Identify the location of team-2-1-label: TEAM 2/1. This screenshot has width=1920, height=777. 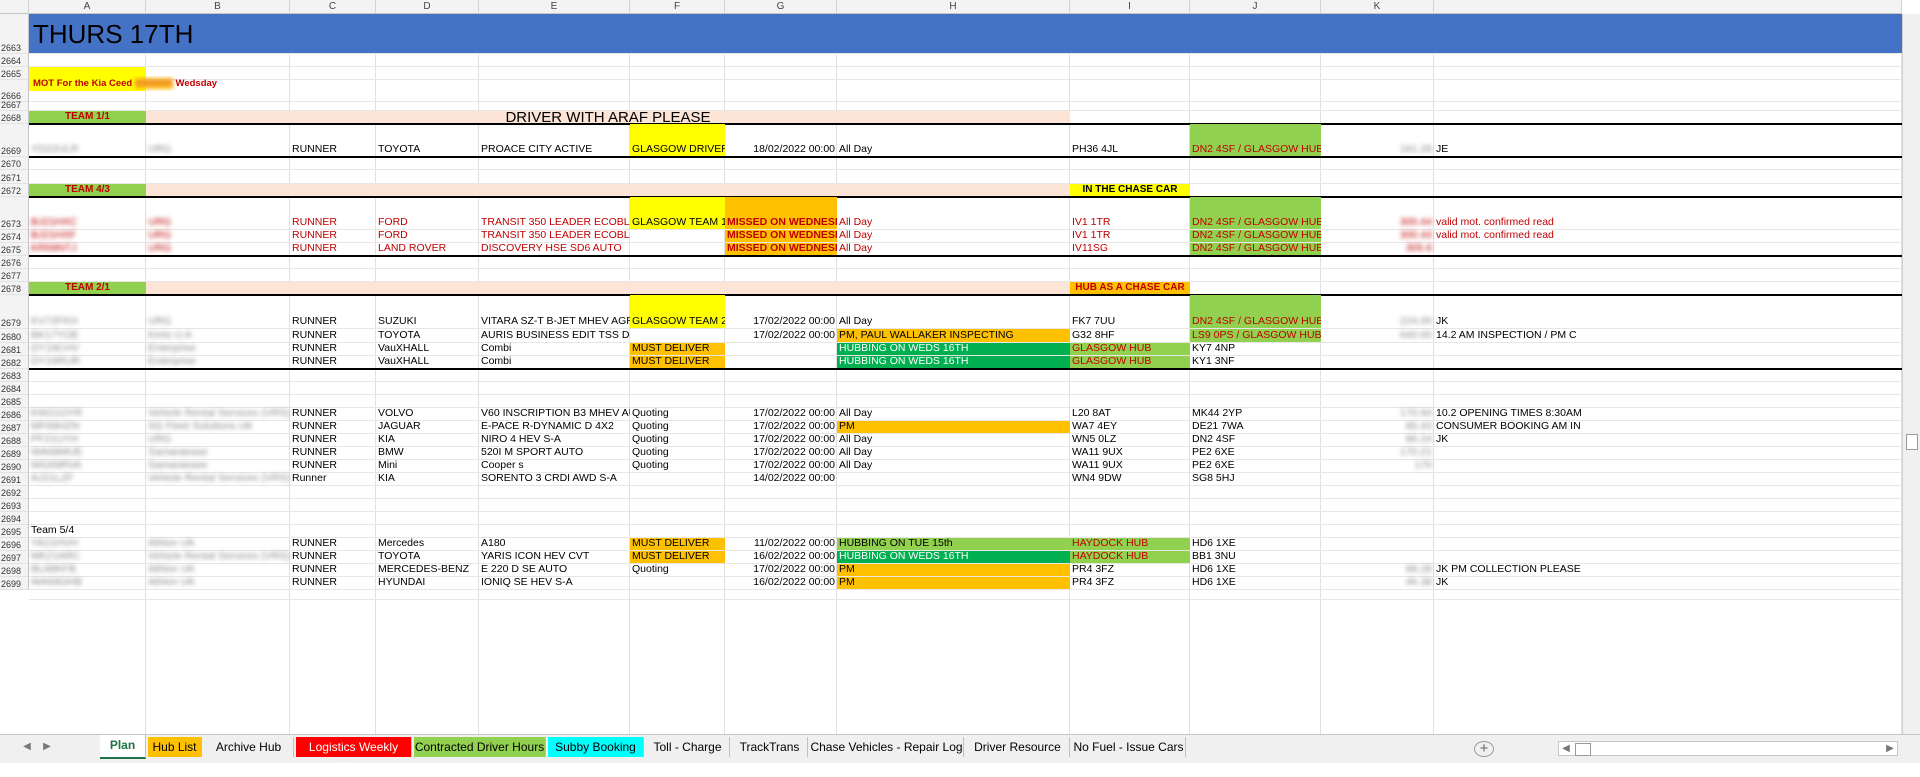
(87, 288).